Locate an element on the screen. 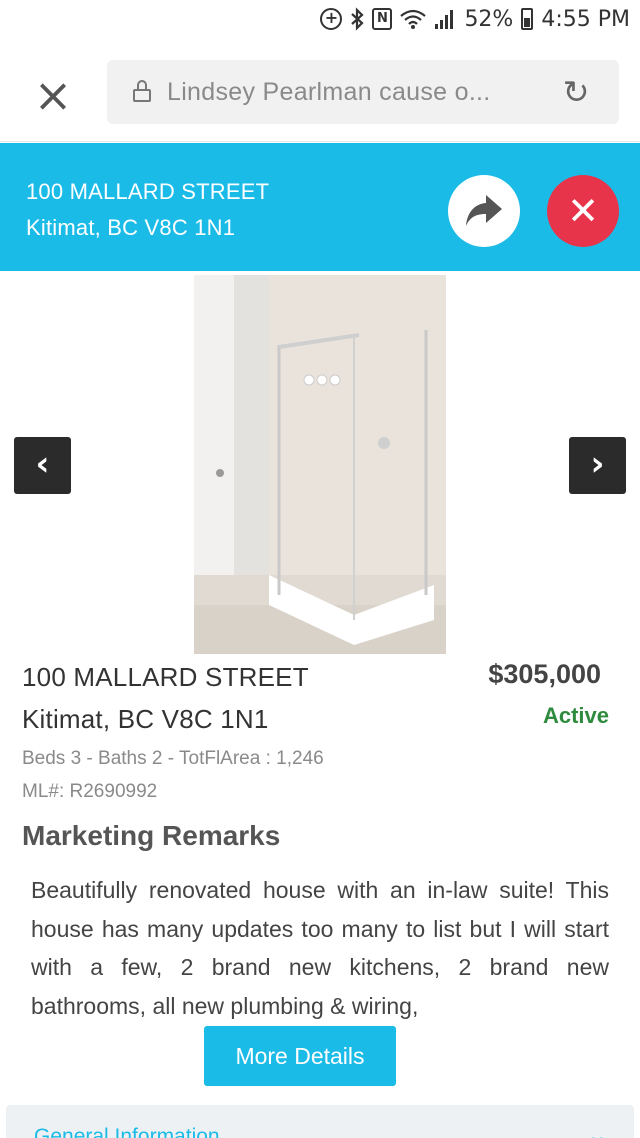 This screenshot has width=640, height=1138. share-icon is located at coordinates (484, 210).